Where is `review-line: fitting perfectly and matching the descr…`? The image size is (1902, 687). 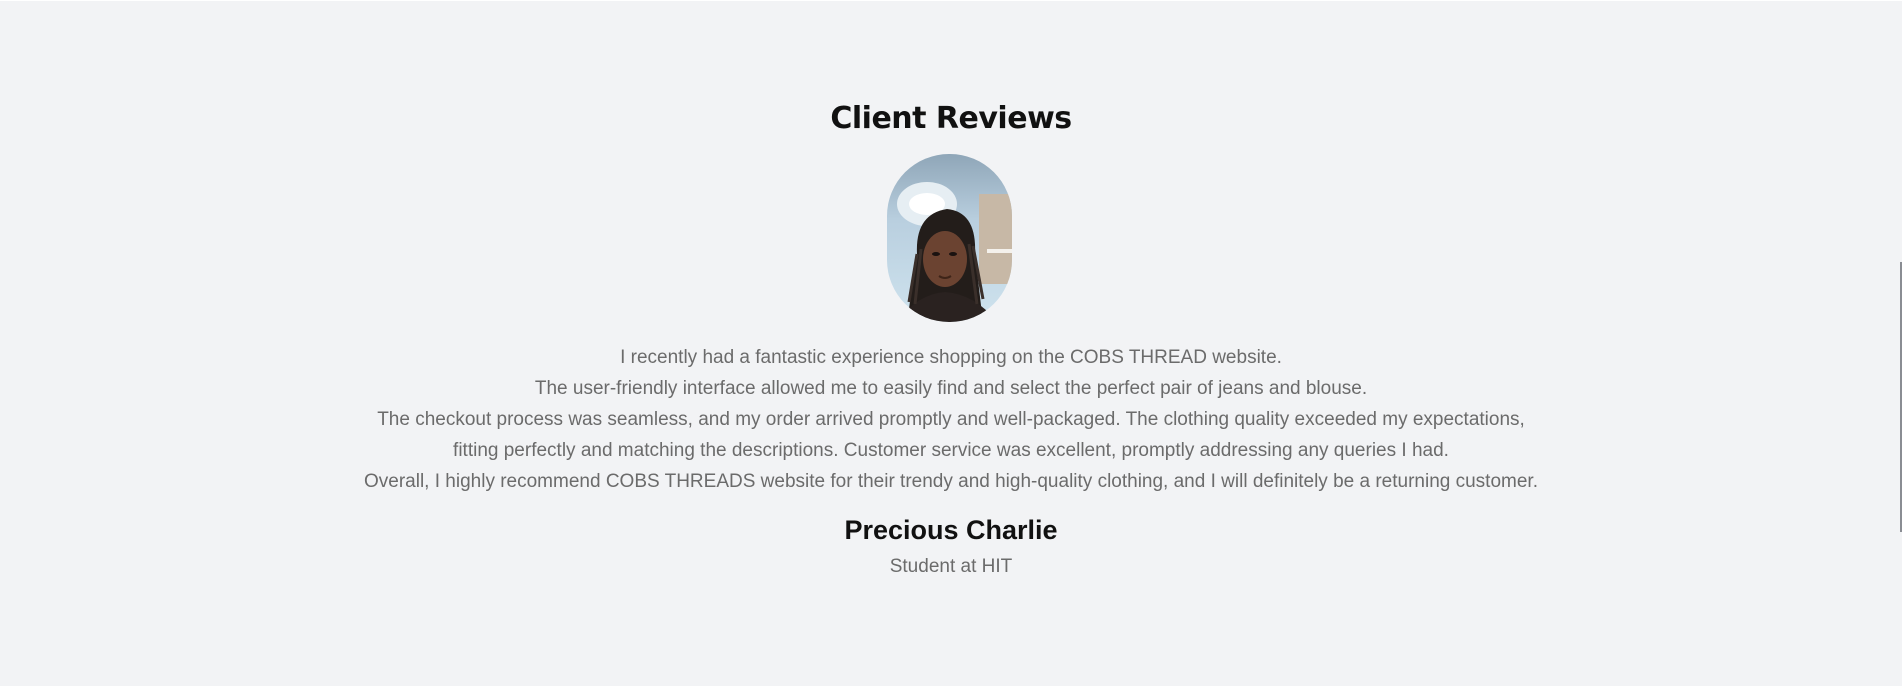 review-line: fitting perfectly and matching the descr… is located at coordinates (951, 450).